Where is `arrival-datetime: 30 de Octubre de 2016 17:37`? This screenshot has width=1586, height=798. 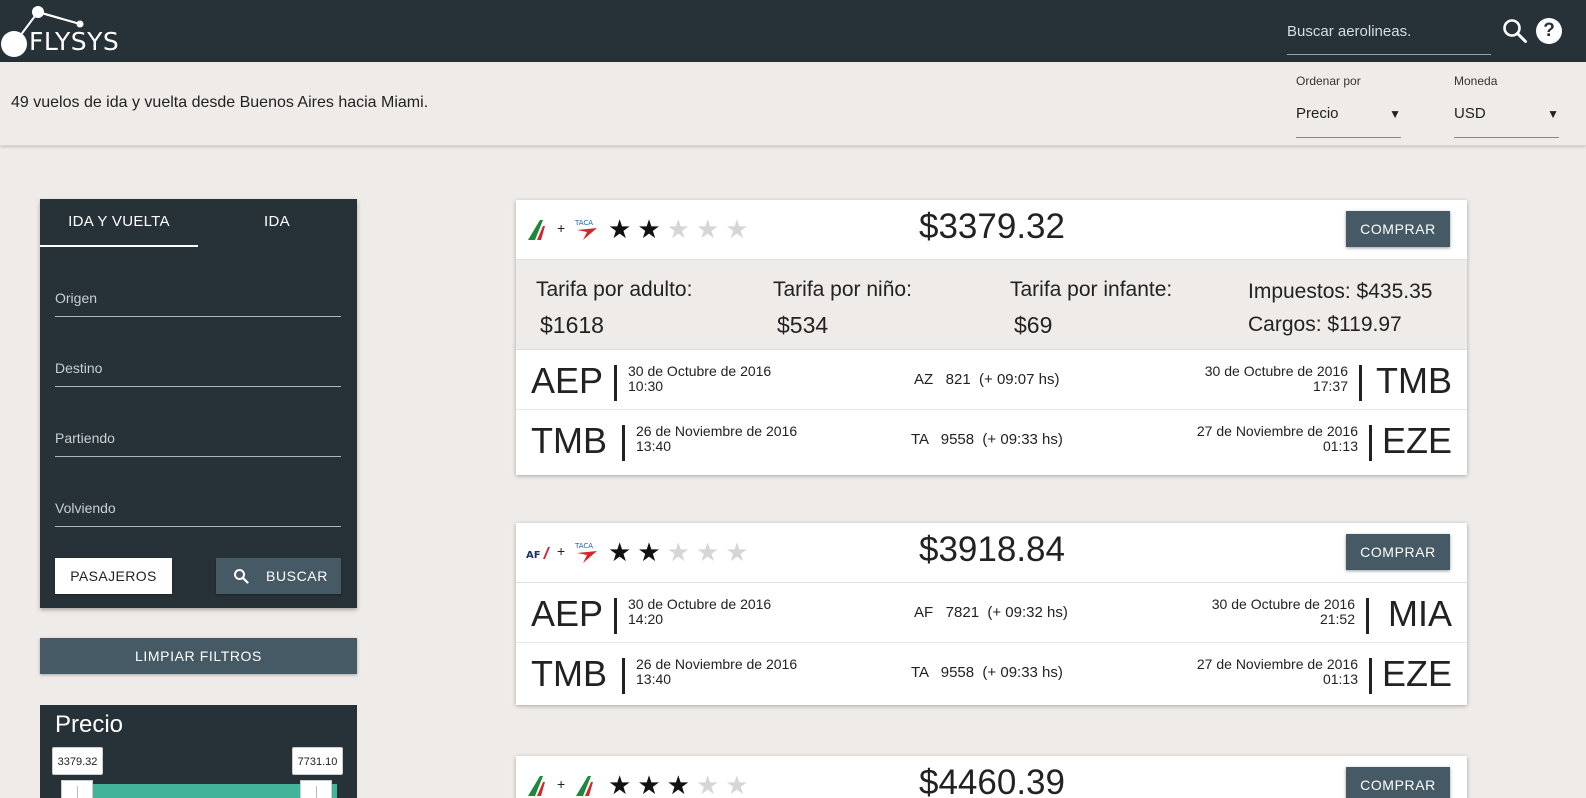 arrival-datetime: 30 de Octubre de 2016 17:37 is located at coordinates (1276, 379).